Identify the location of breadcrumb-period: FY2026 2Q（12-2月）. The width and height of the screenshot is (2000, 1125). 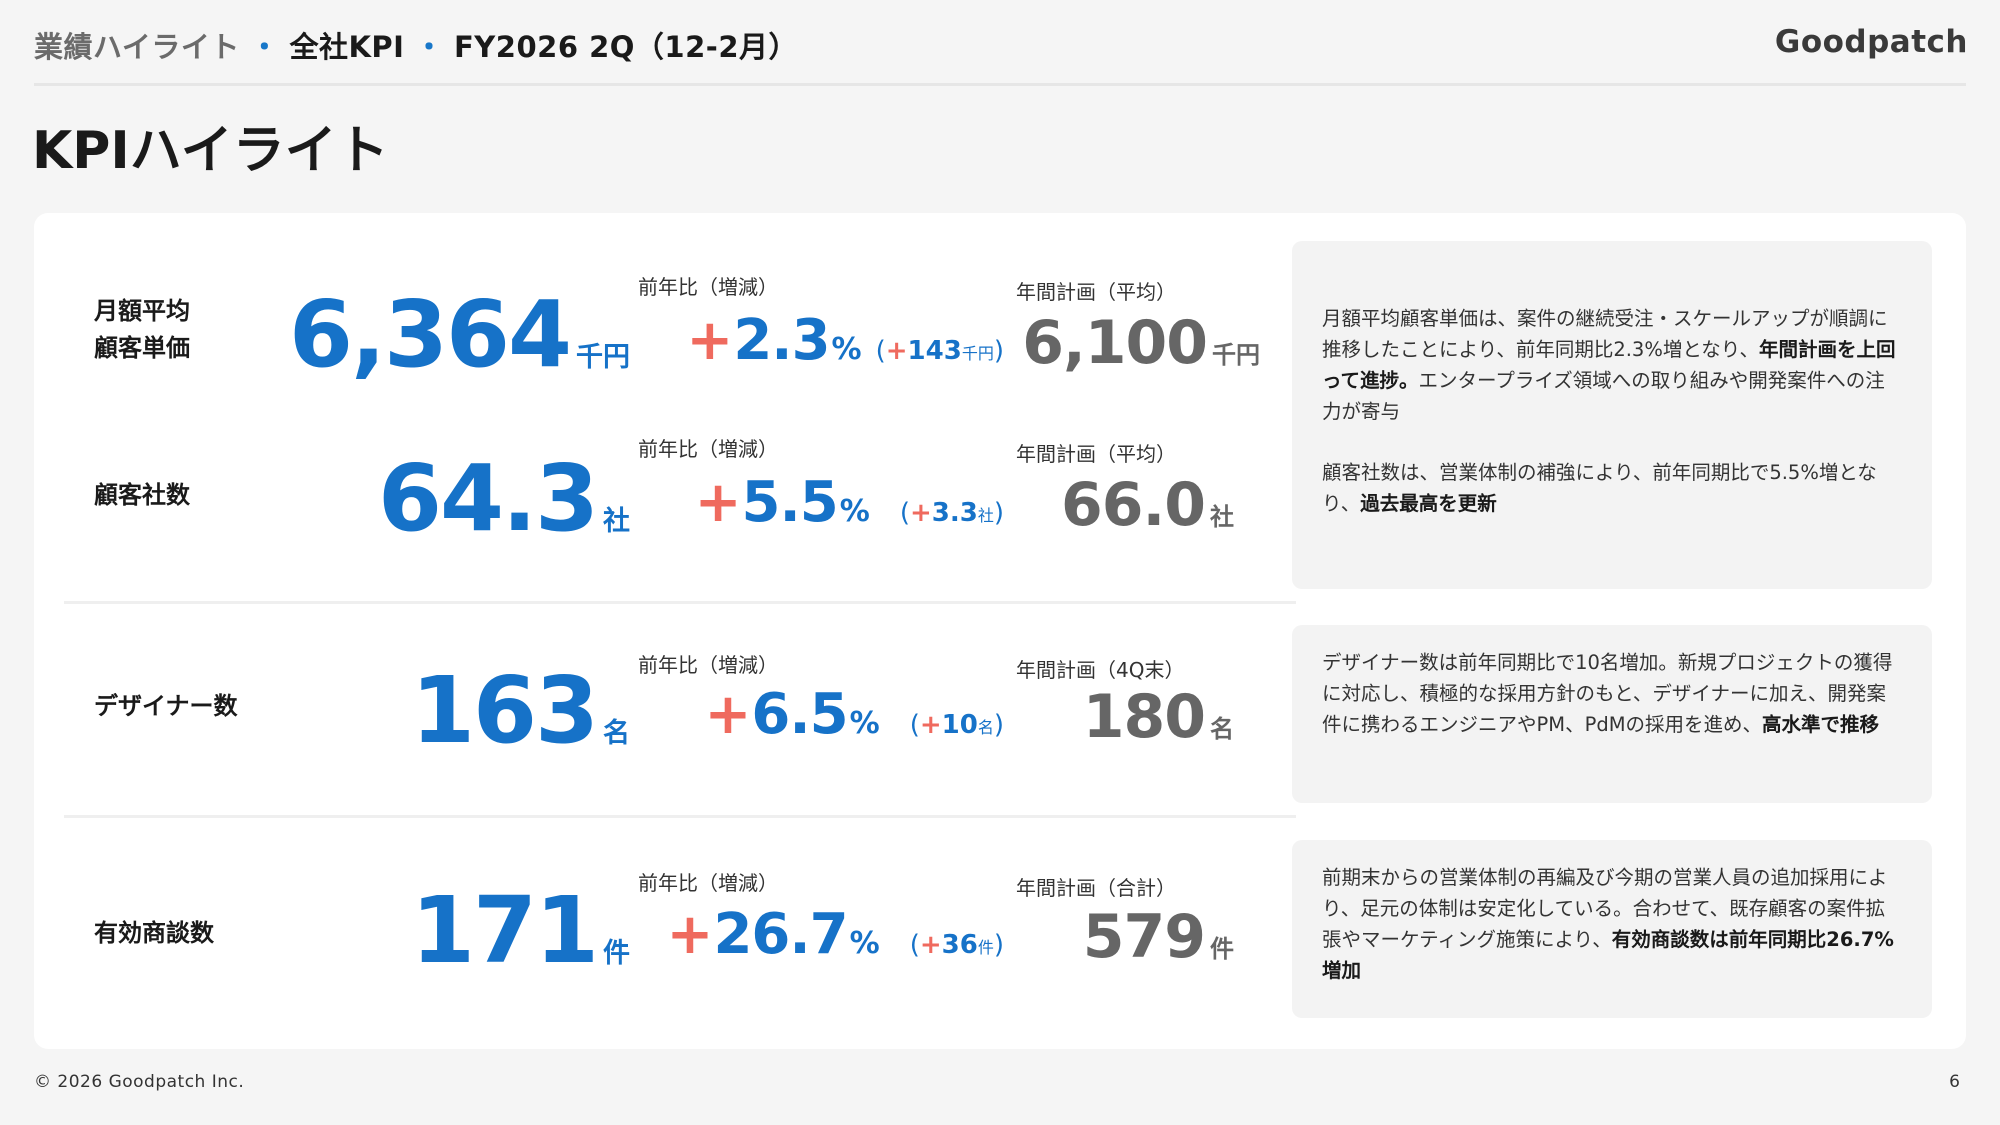
(626, 47).